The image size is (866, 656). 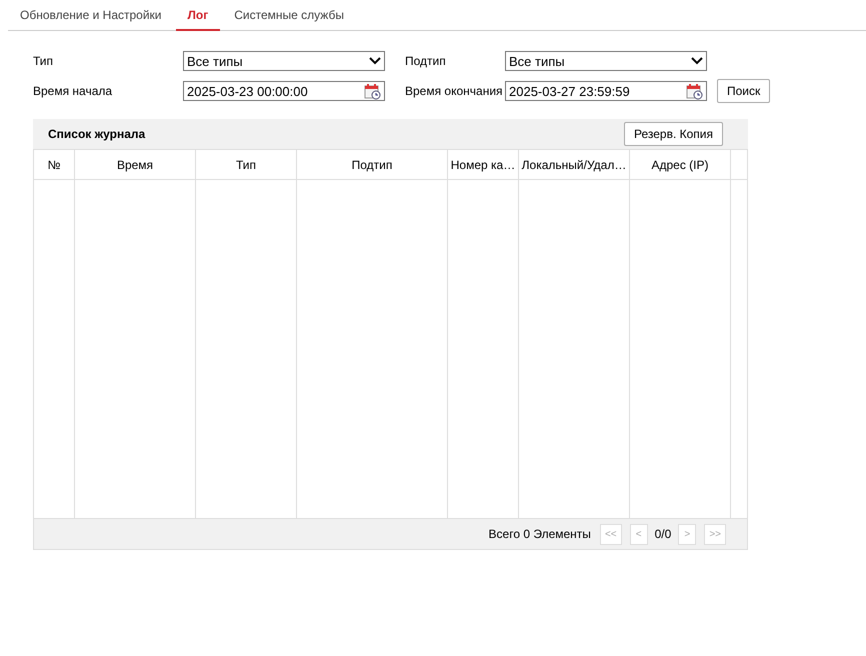 What do you see at coordinates (539, 534) in the screenshot?
I see `total-count: Всего 0 Элементы` at bounding box center [539, 534].